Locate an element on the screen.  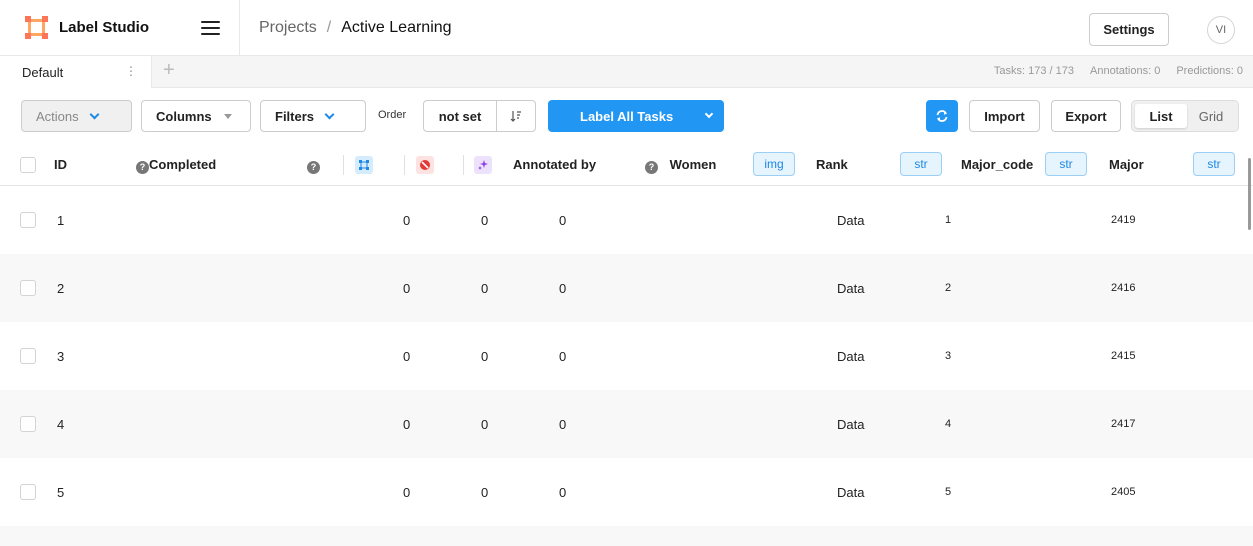
cell-id: 2 is located at coordinates (61, 288).